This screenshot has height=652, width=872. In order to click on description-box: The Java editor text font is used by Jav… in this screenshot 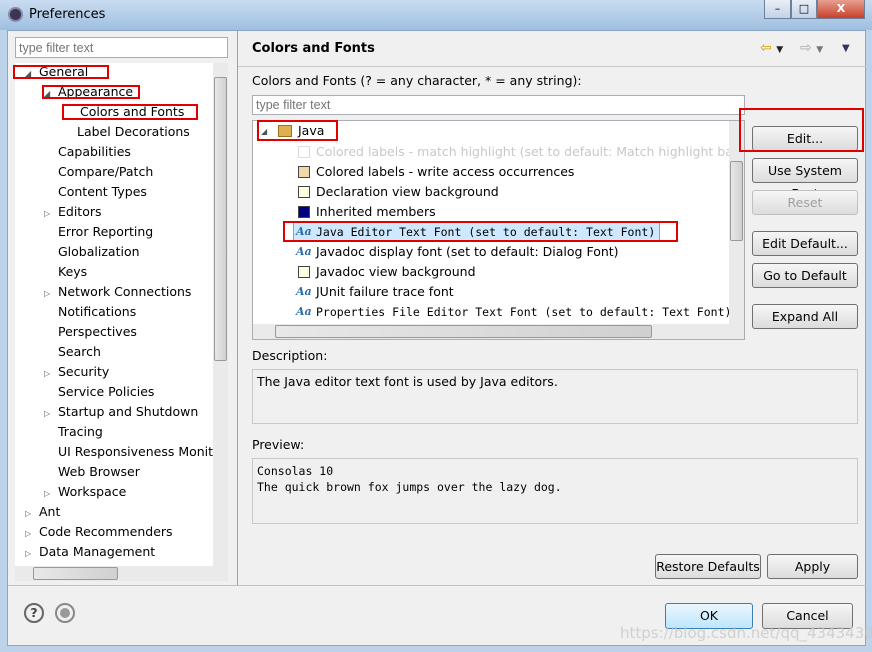, I will do `click(555, 396)`.